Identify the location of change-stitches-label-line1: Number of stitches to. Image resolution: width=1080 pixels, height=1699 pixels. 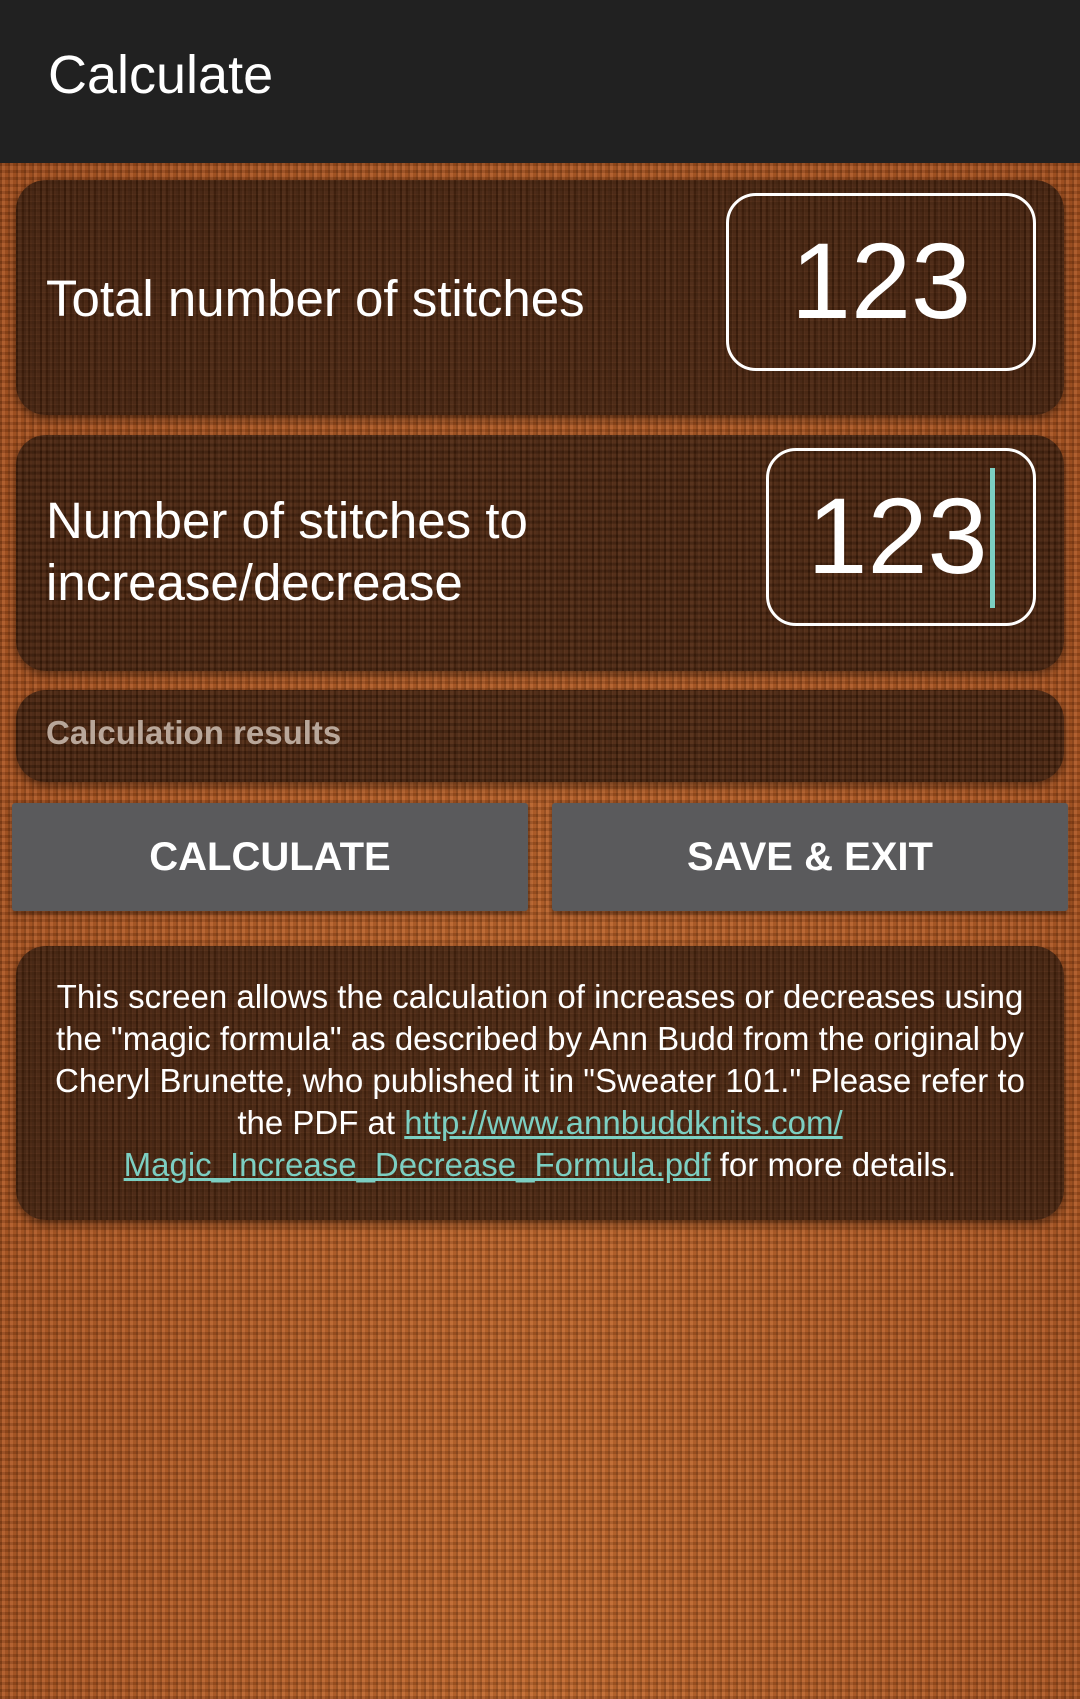
(287, 520).